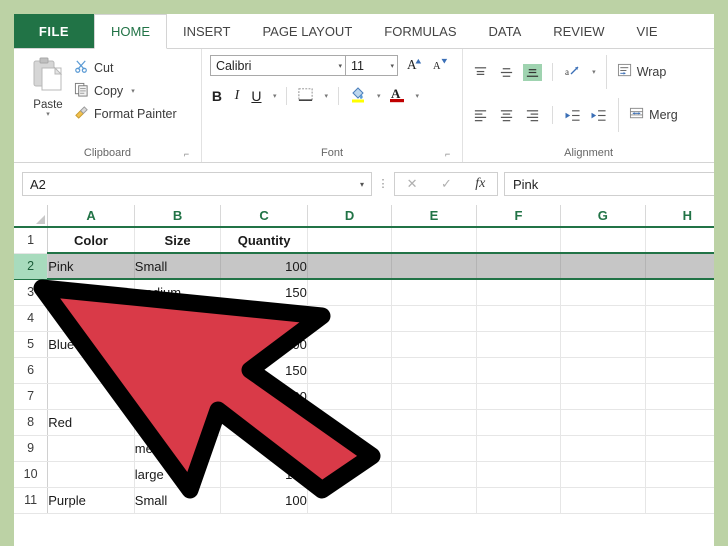 This screenshot has width=728, height=546. I want to click on cell-c1: Quantity, so click(264, 240).